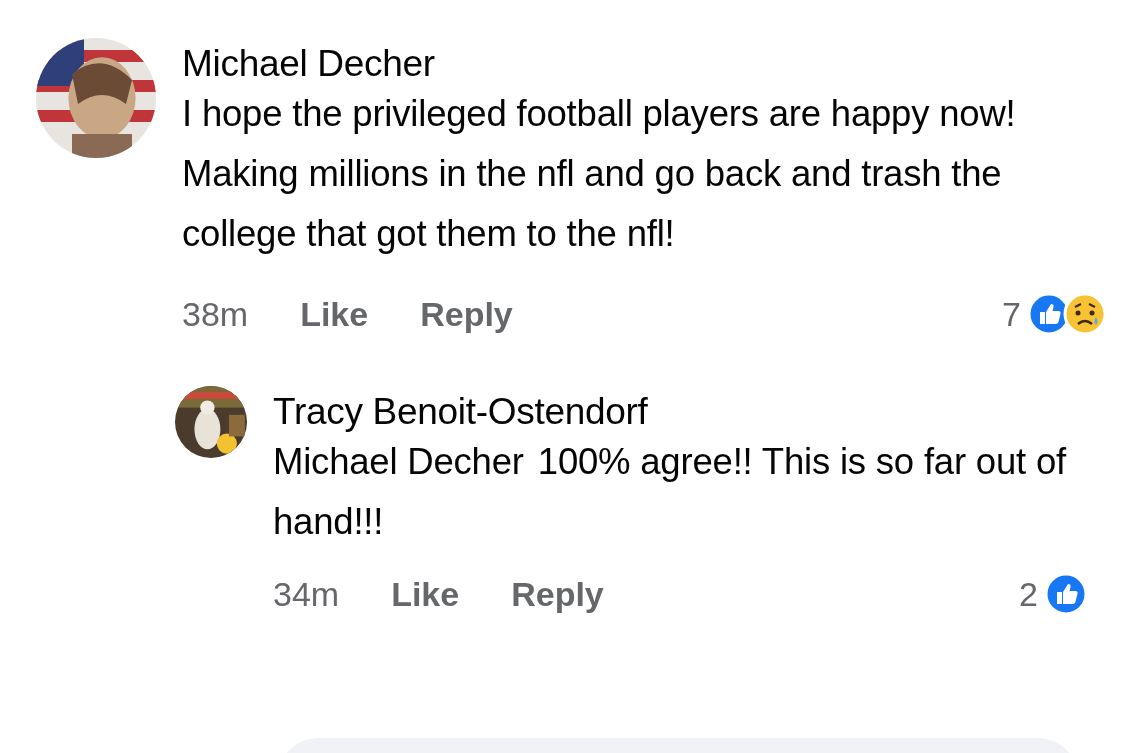 This screenshot has width=1125, height=753. Describe the element at coordinates (644, 64) in the screenshot. I see `author-name: Michael Decher` at that location.